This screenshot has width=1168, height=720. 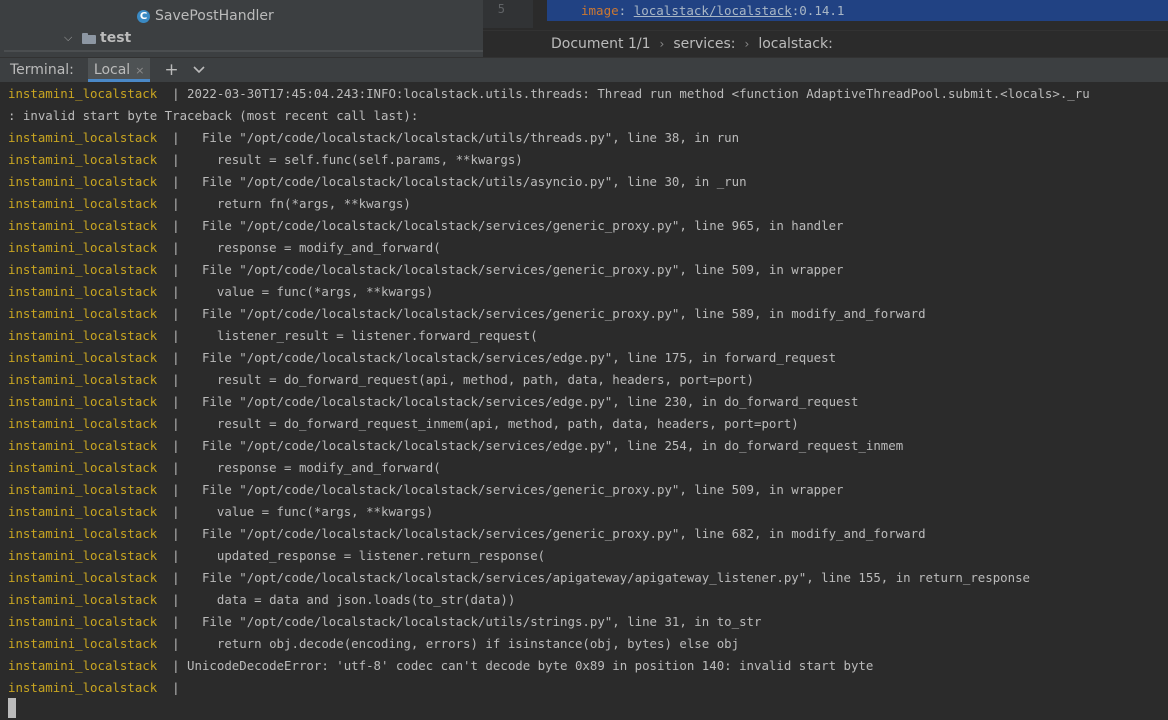 What do you see at coordinates (168, 687) in the screenshot?
I see `log-text: |` at bounding box center [168, 687].